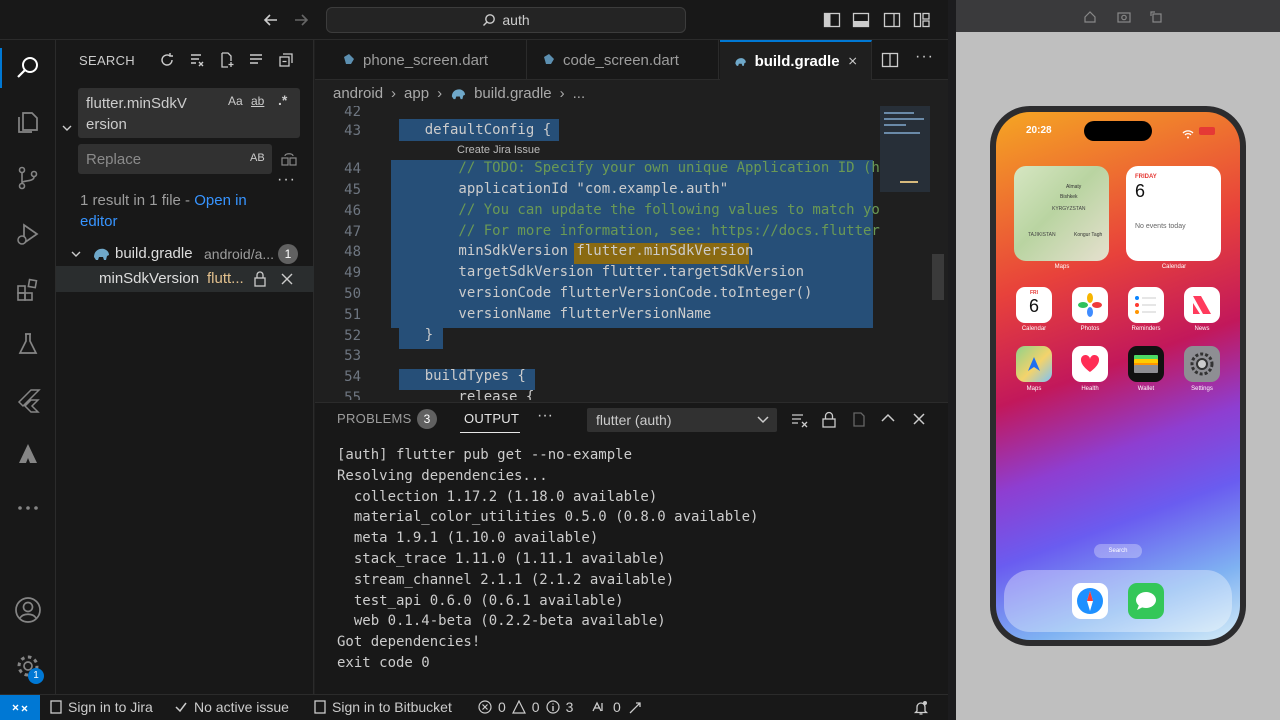  I want to click on app-calendar: FRI 6, so click(1034, 305).